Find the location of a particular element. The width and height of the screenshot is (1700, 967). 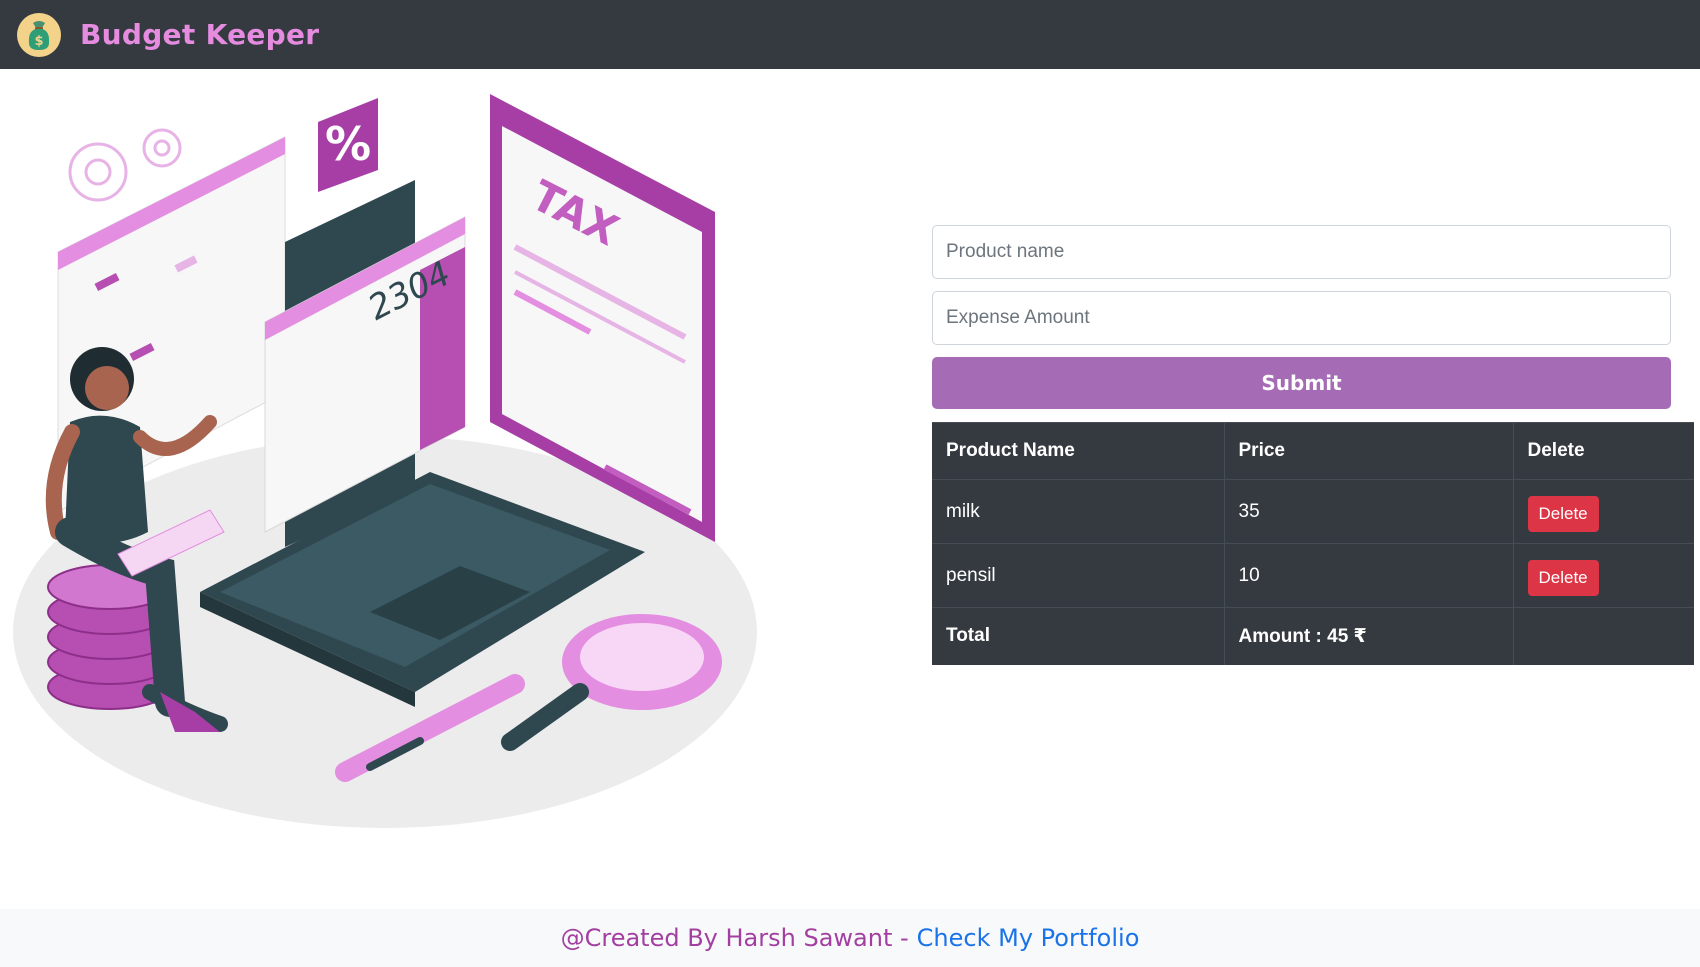

expense-form: Submit is located at coordinates (1301, 317).